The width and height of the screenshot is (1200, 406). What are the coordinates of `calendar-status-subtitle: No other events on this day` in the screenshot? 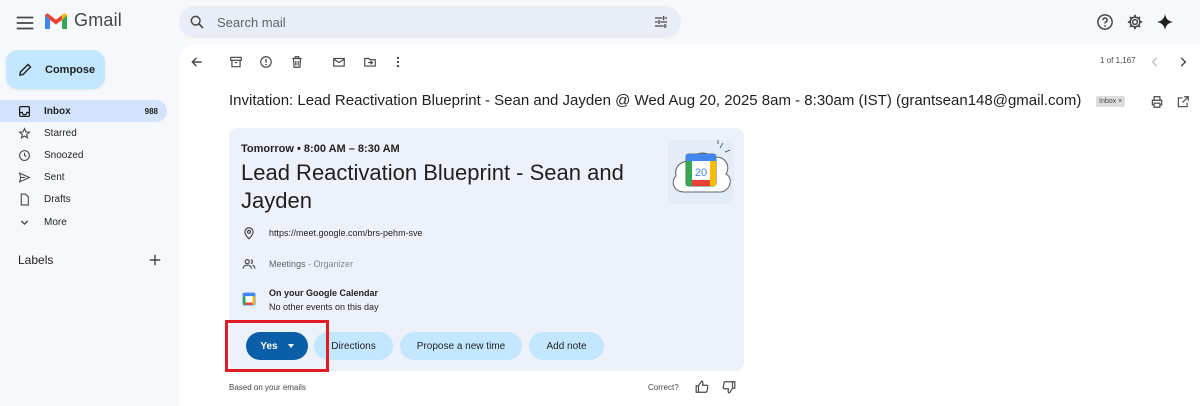 It's located at (324, 307).